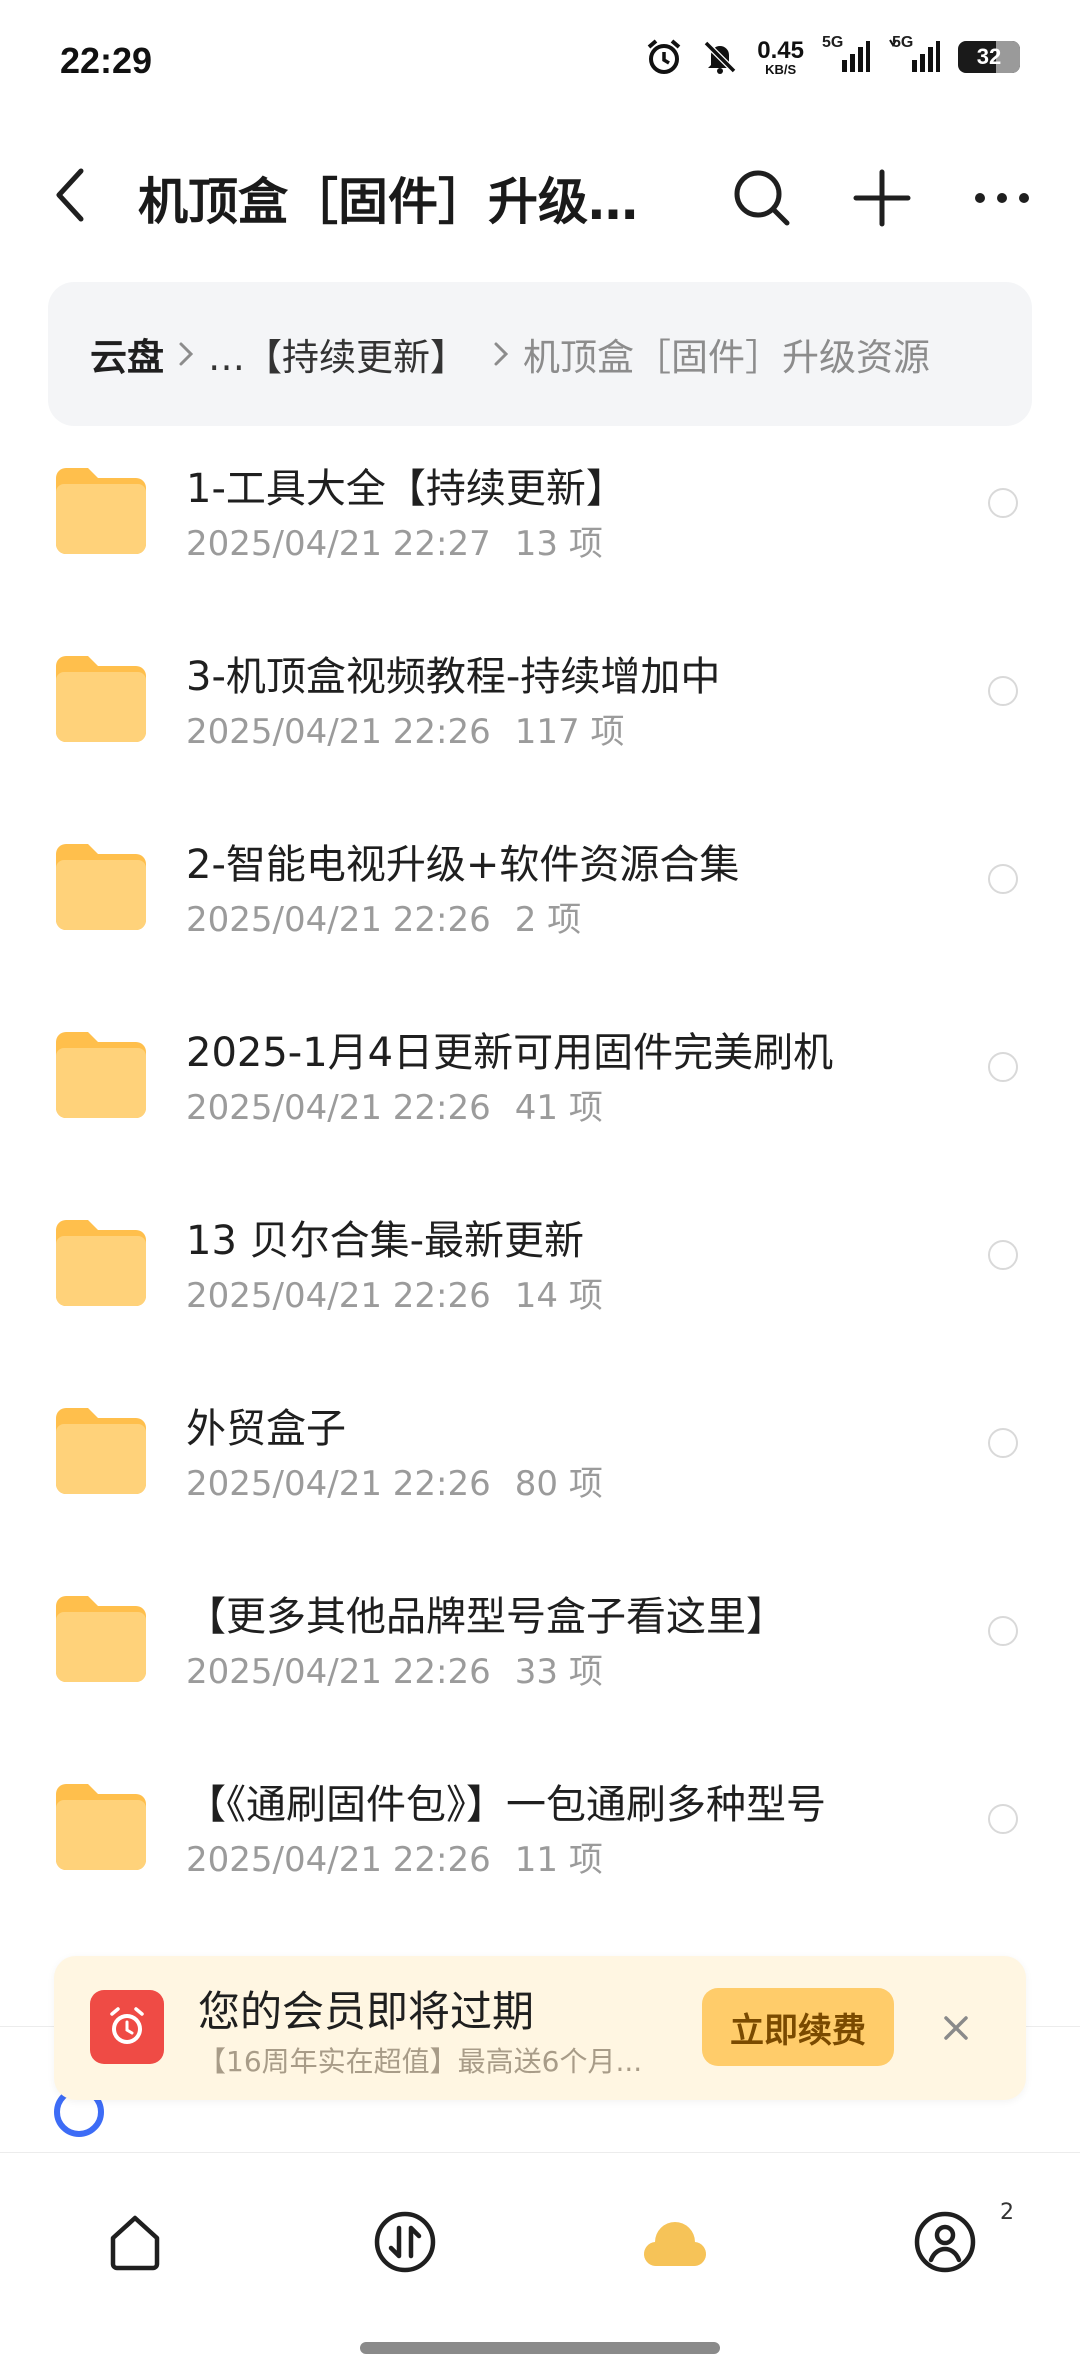 Image resolution: width=1080 pixels, height=2376 pixels. I want to click on list-item: 3-机顶盒视频教程-持续增加中 2025/04/21 22:26 117 项, so click(540, 726).